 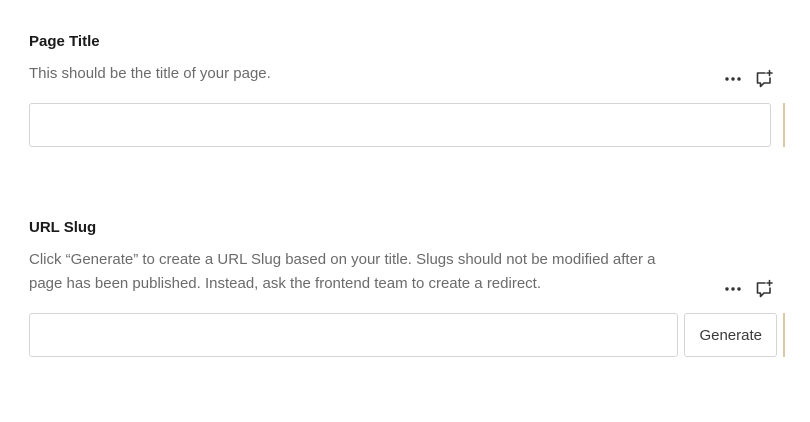 What do you see at coordinates (749, 289) in the screenshot?
I see `url-slug-actions` at bounding box center [749, 289].